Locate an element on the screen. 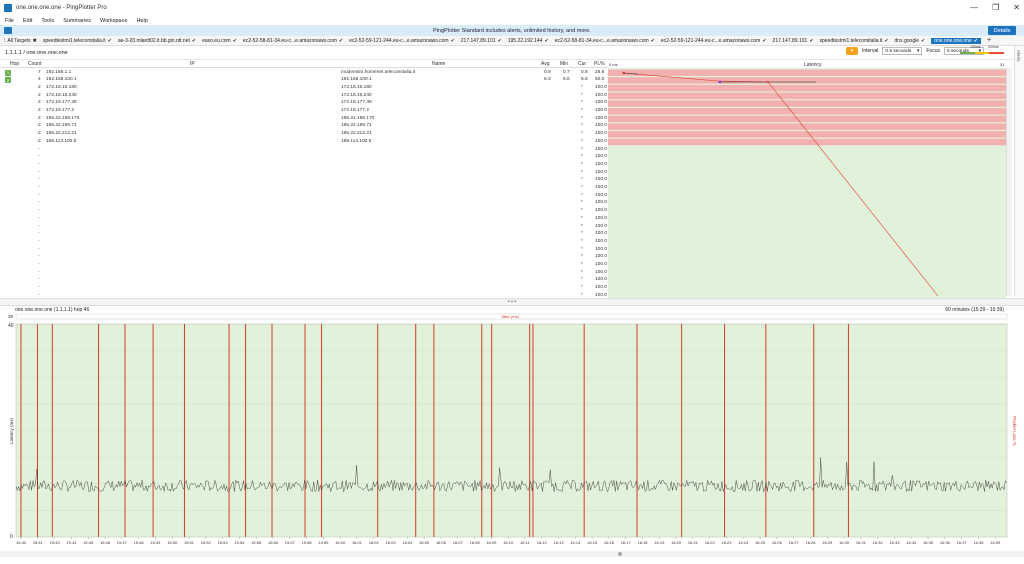 The width and height of the screenshot is (1024, 564). menu-summaries: Summaries is located at coordinates (77, 21).